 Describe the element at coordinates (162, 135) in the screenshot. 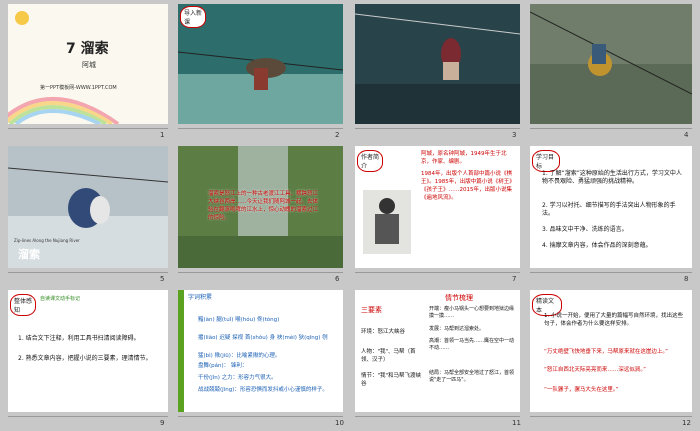

I see `slide-number: 1` at that location.